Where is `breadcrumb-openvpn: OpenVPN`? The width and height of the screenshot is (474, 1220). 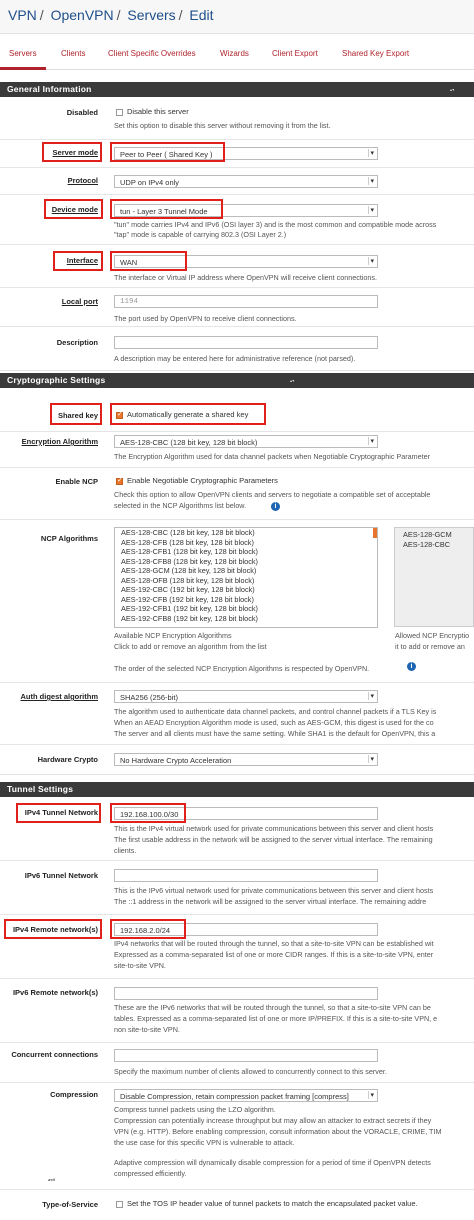 breadcrumb-openvpn: OpenVPN is located at coordinates (82, 15).